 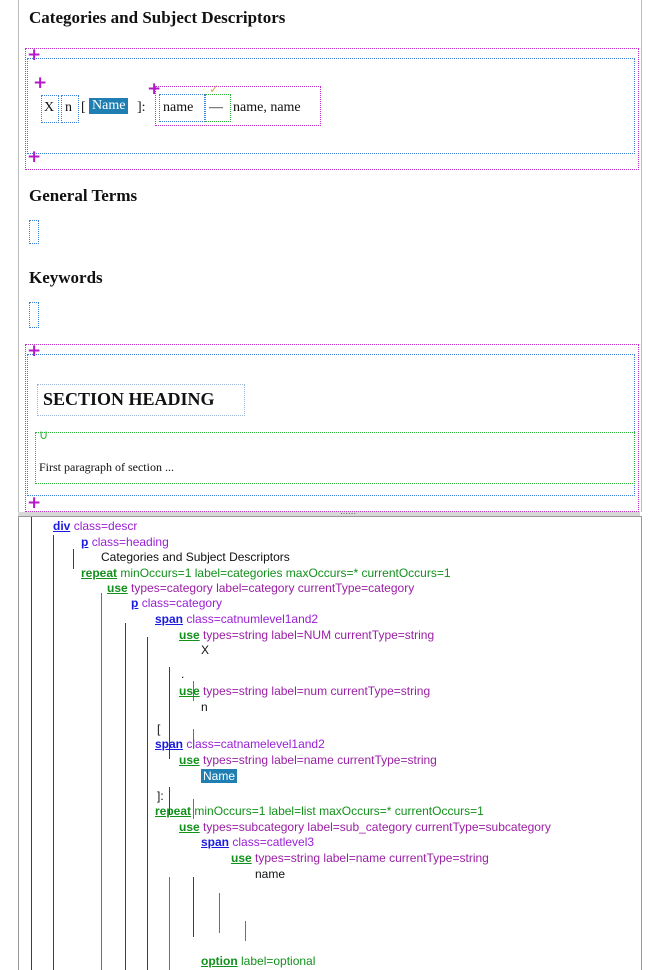 What do you see at coordinates (34, 315) in the screenshot?
I see `keywords-field` at bounding box center [34, 315].